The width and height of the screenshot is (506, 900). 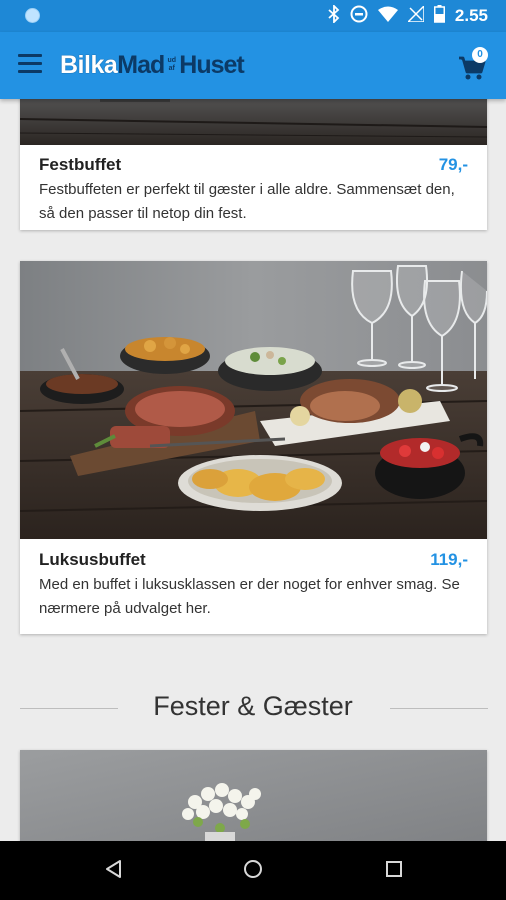 What do you see at coordinates (415, 15) in the screenshot?
I see `no-signal-icon` at bounding box center [415, 15].